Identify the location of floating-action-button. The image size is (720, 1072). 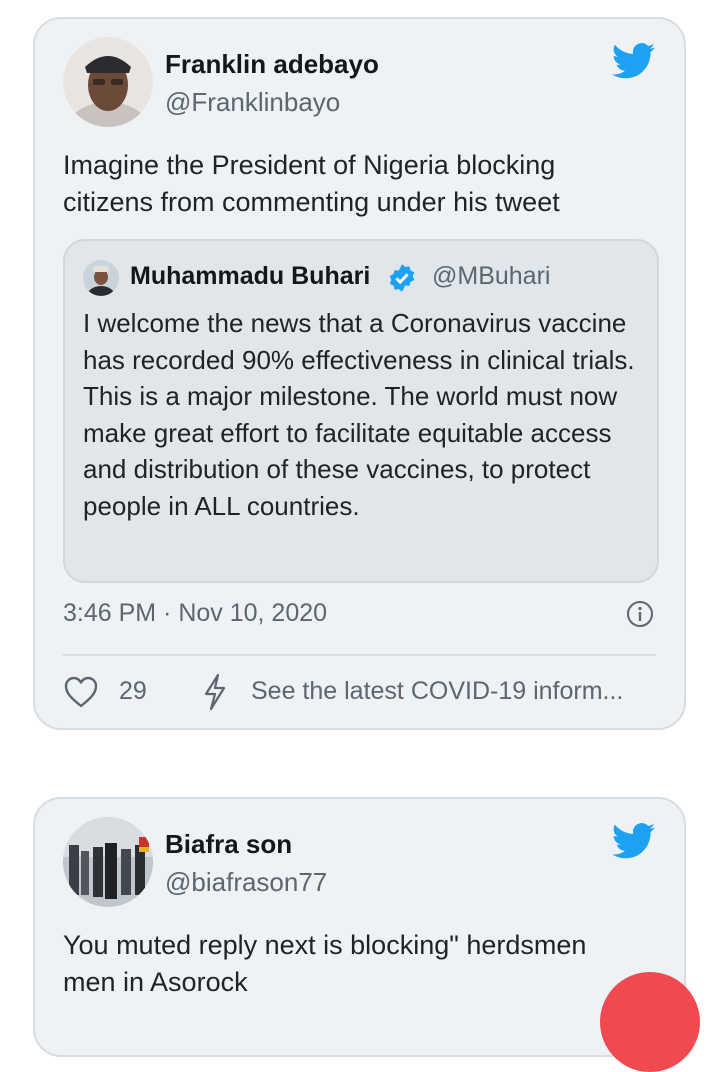
(650, 1022).